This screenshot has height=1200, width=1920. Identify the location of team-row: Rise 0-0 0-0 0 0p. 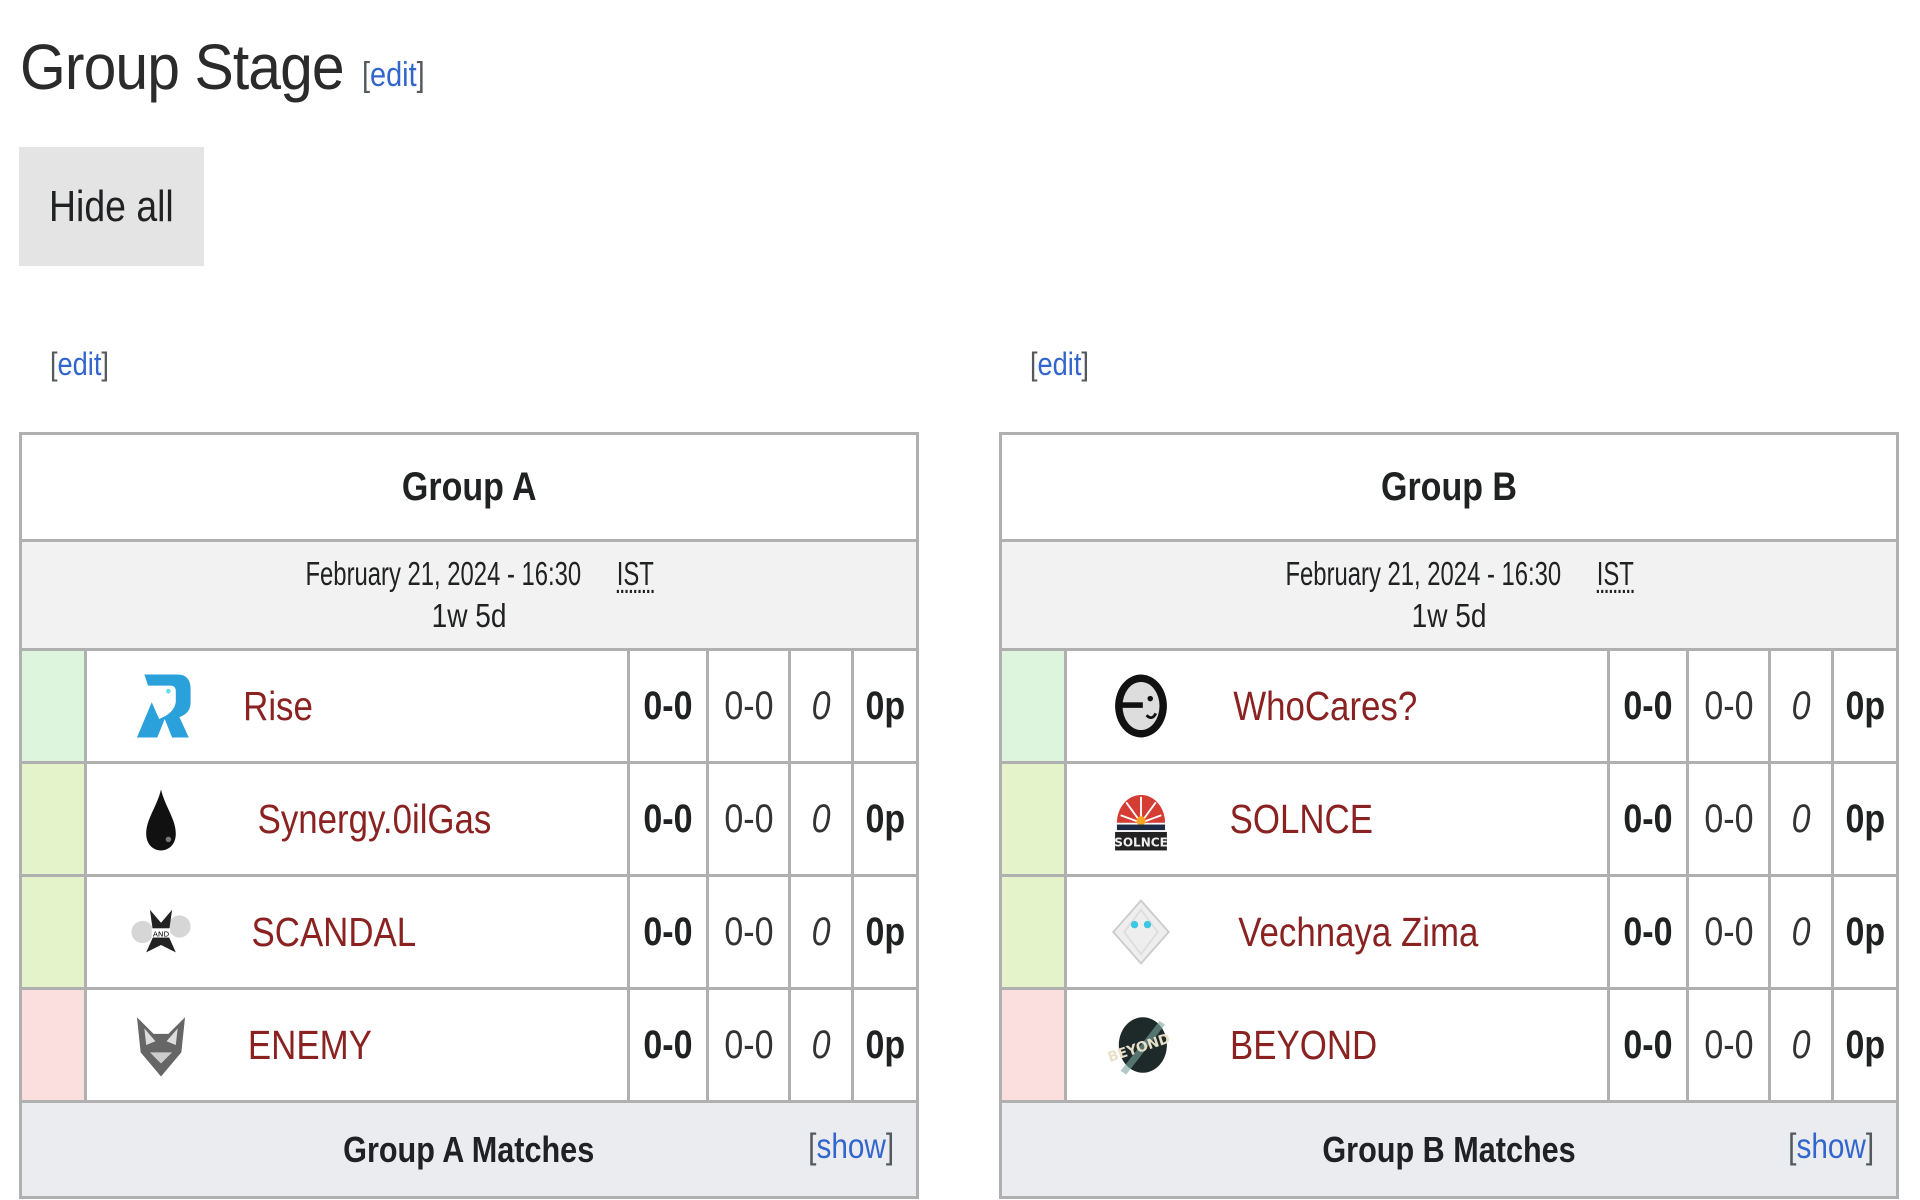
(469, 707).